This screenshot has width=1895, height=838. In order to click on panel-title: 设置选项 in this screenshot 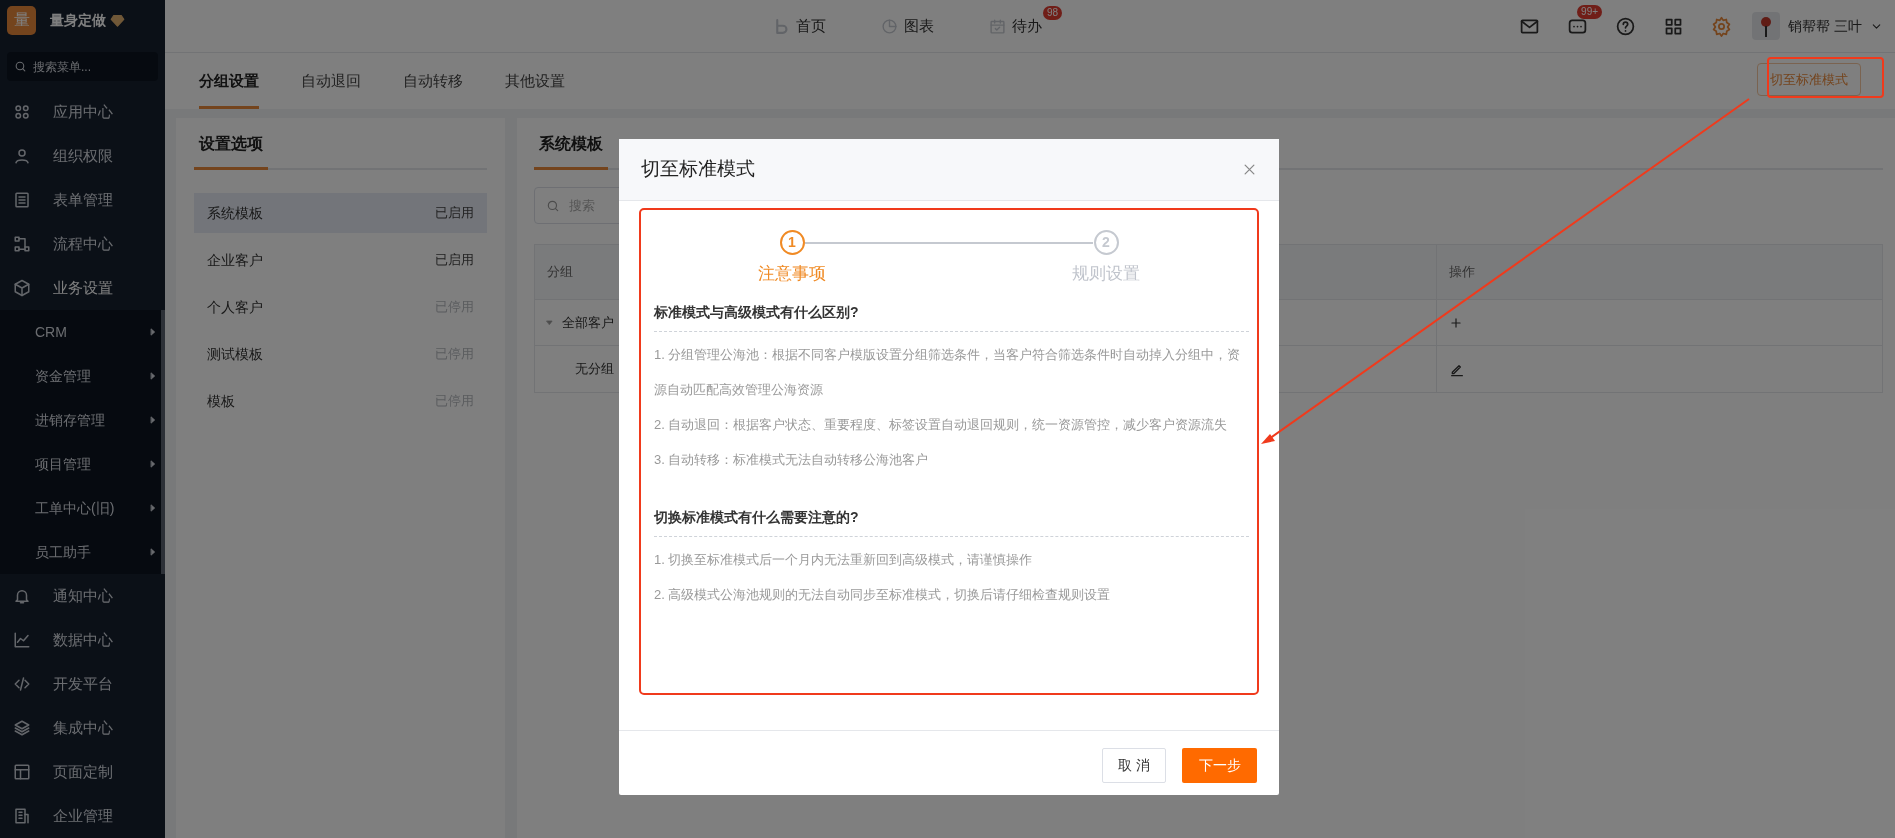, I will do `click(231, 151)`.